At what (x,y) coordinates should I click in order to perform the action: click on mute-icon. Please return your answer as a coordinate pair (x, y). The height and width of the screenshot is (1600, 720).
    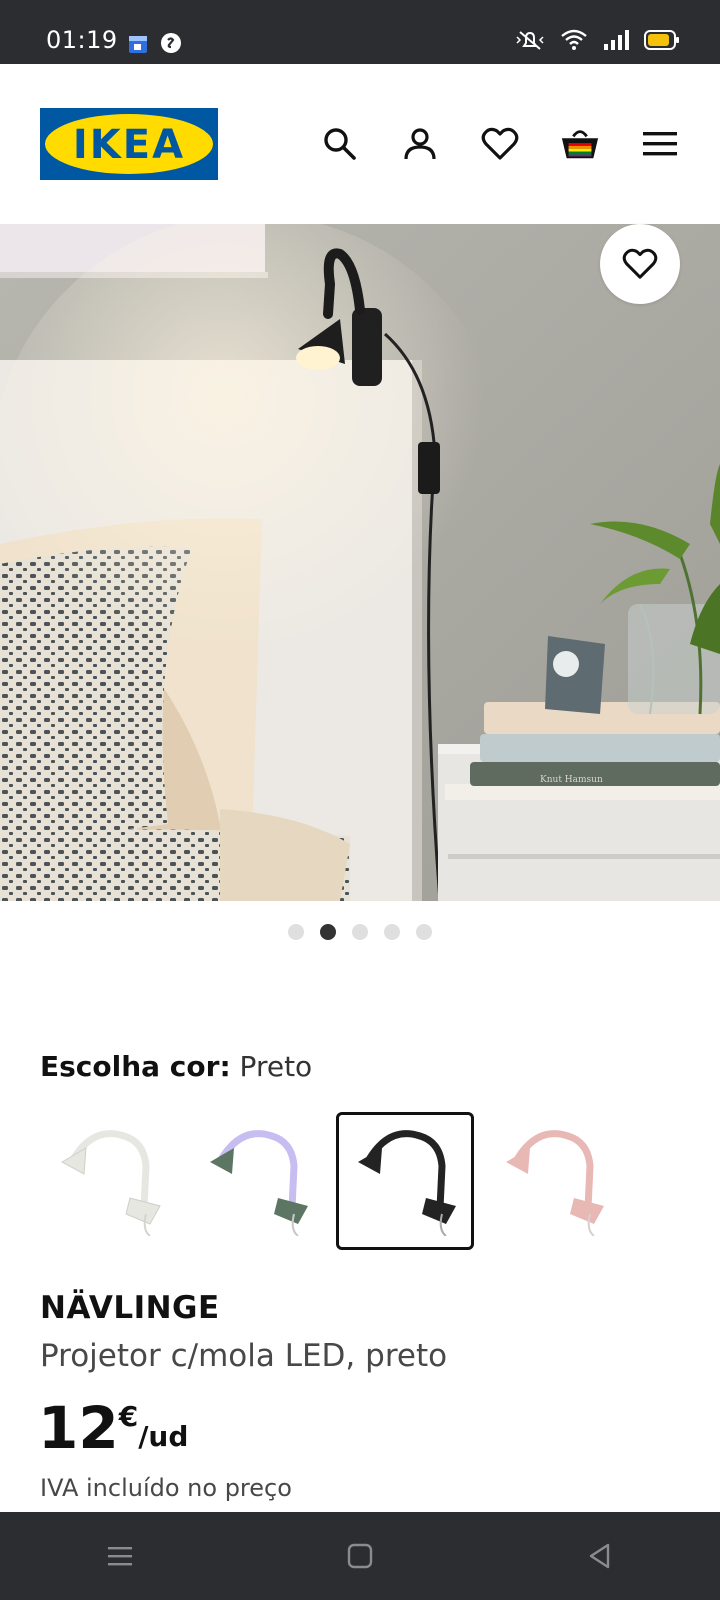
    Looking at the image, I should click on (530, 42).